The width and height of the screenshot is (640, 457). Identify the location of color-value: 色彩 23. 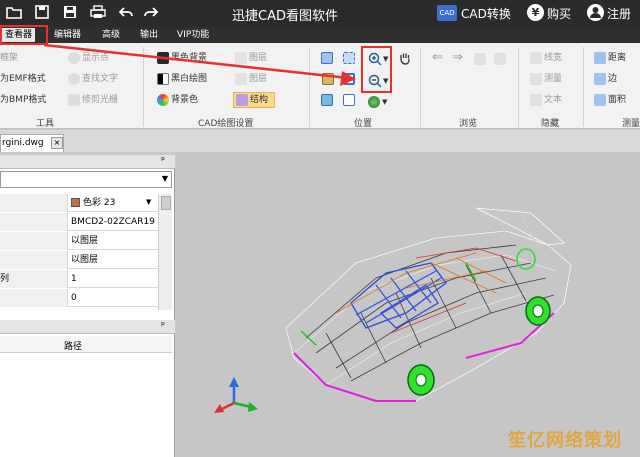
(99, 203).